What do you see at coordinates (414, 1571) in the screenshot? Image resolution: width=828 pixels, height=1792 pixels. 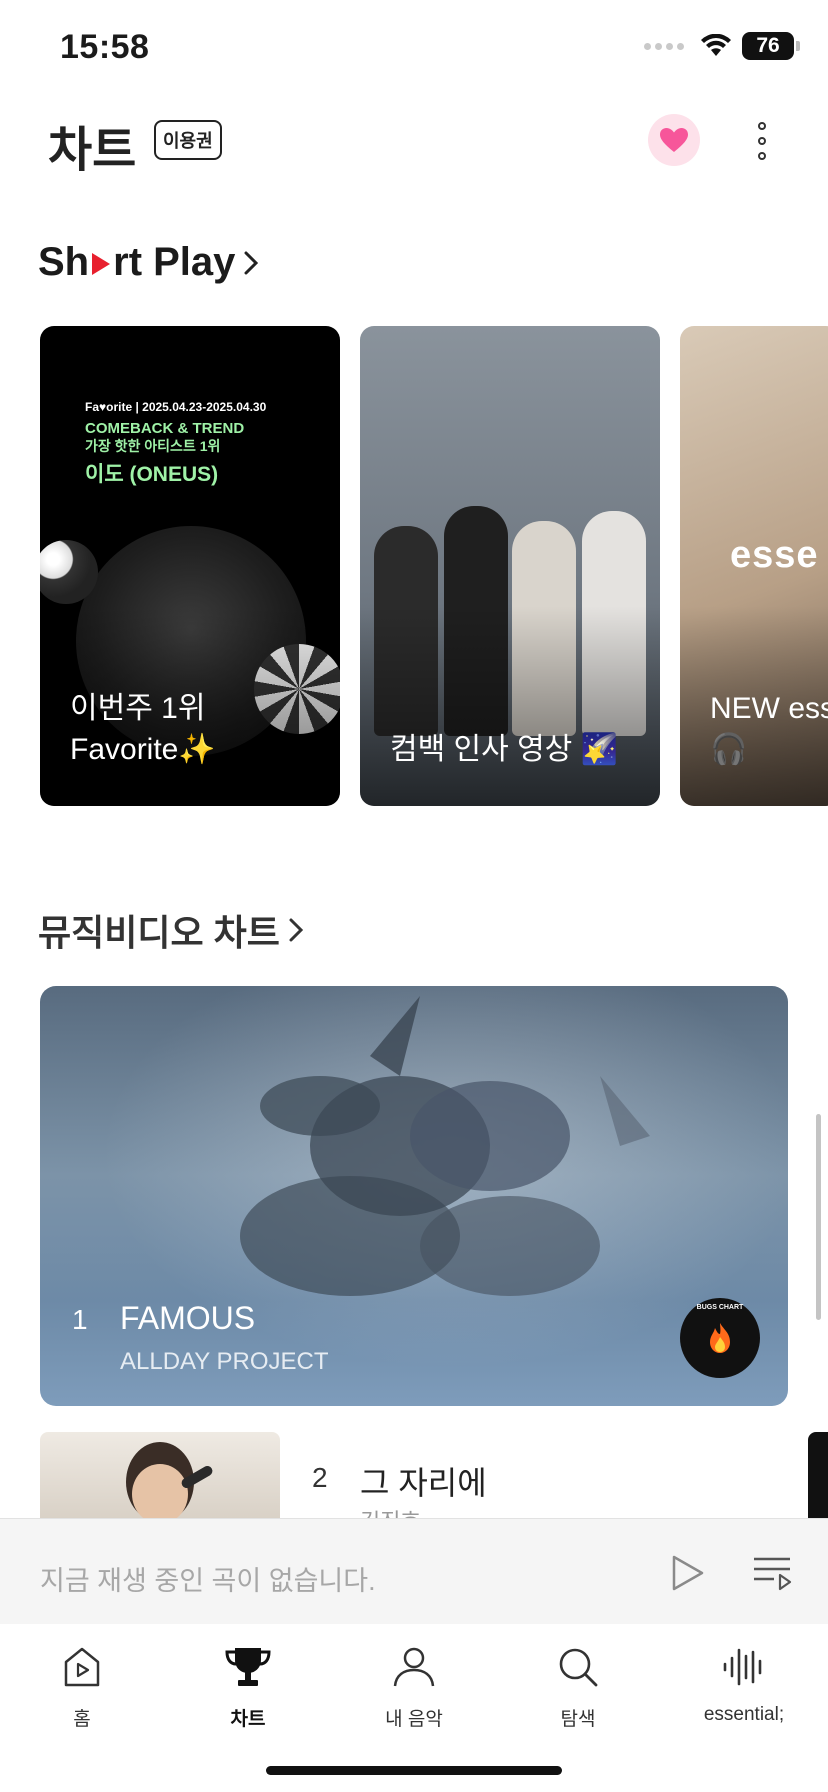 I see `mini-player: 지금 재생 중인 곡이 없습니다.` at bounding box center [414, 1571].